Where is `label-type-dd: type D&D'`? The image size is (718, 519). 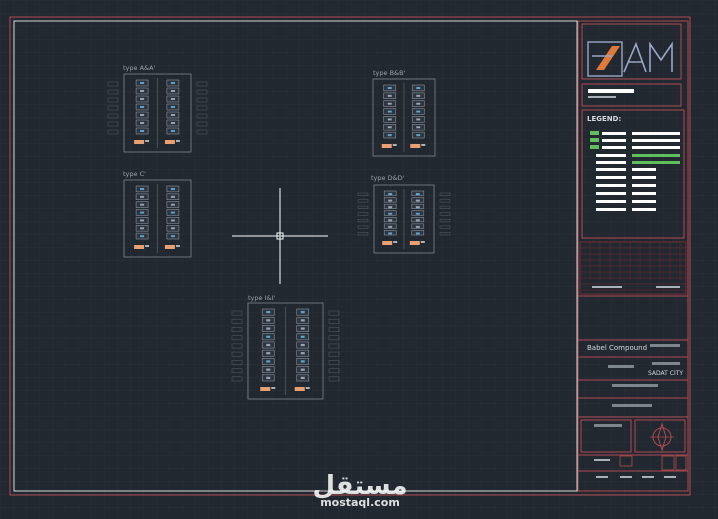
label-type-dd: type D&D' is located at coordinates (388, 178).